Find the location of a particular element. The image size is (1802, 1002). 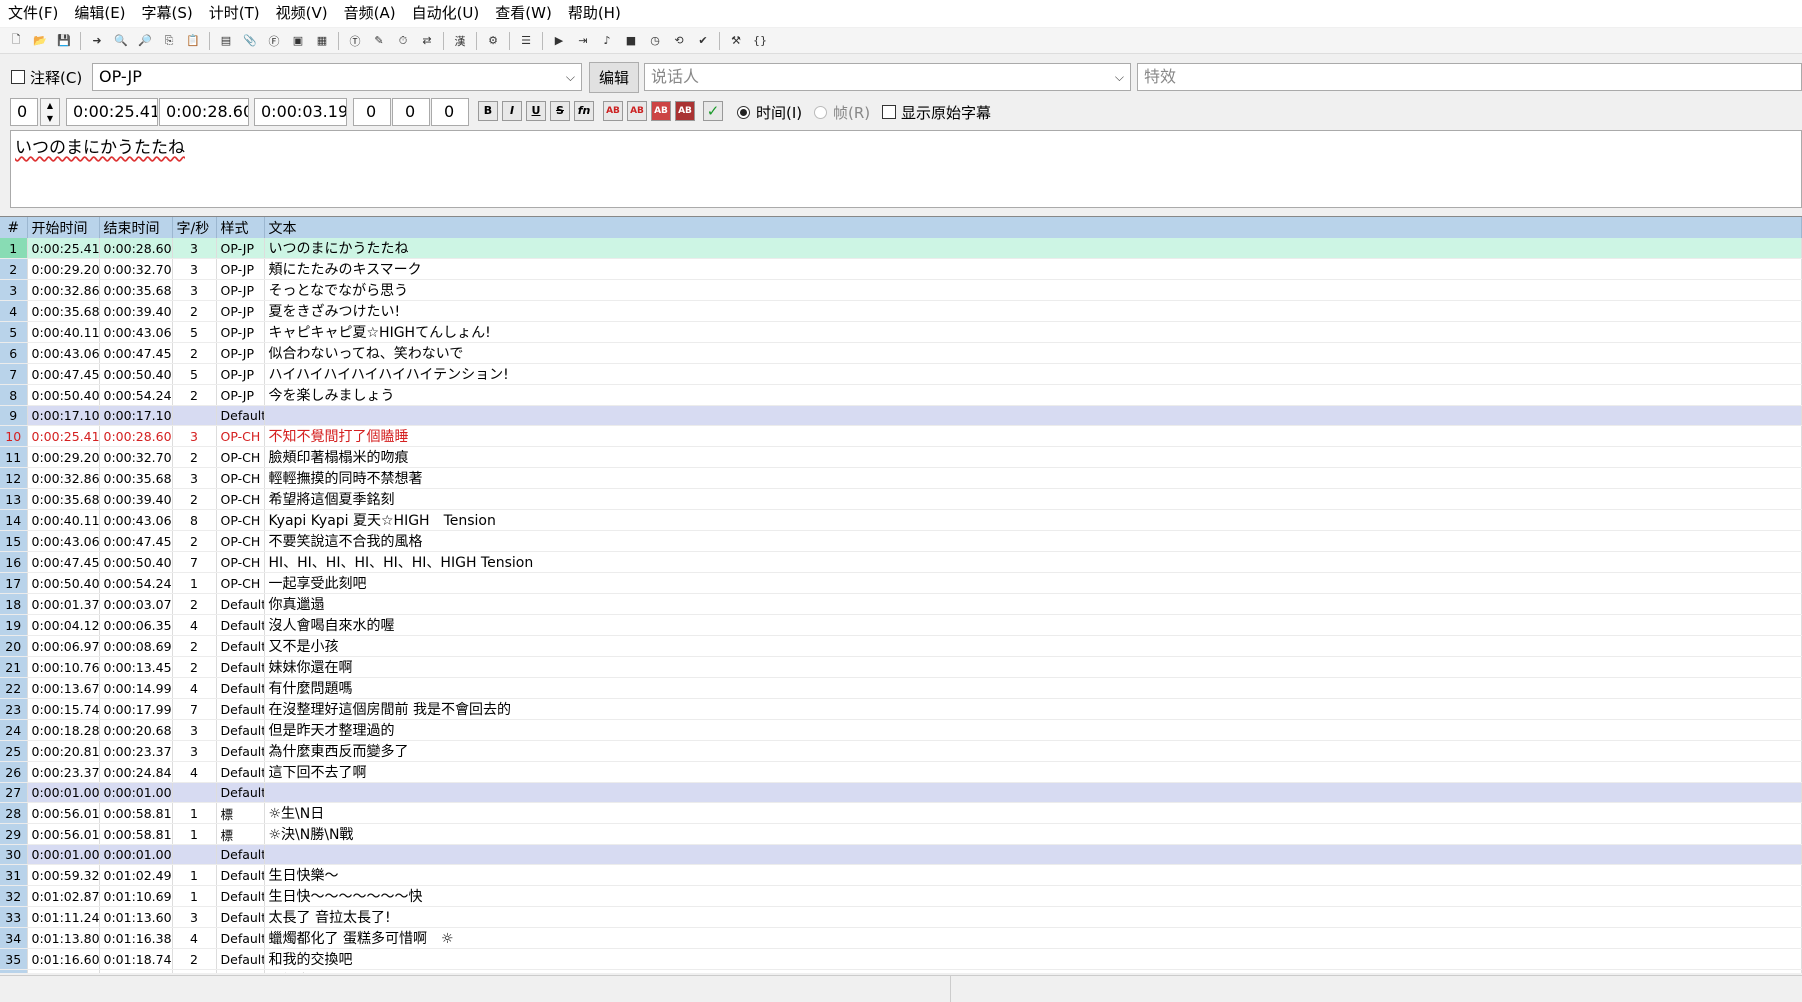

paste-icon: 📋 is located at coordinates (193, 41).